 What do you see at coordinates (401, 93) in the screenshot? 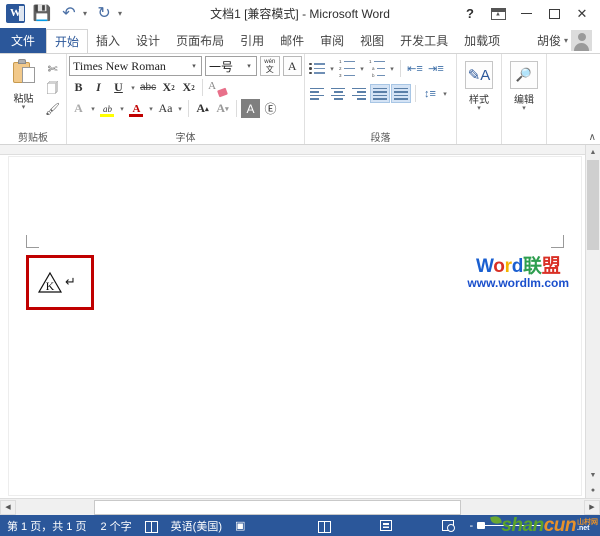
I see `distribute-button` at bounding box center [401, 93].